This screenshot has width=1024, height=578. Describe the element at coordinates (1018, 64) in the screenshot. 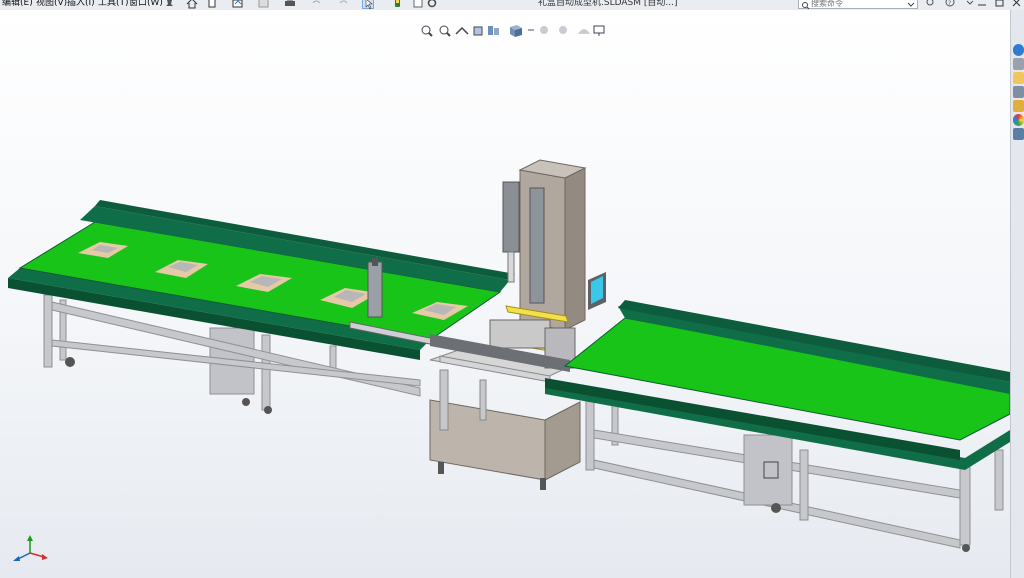

I see `design-library-icon` at that location.